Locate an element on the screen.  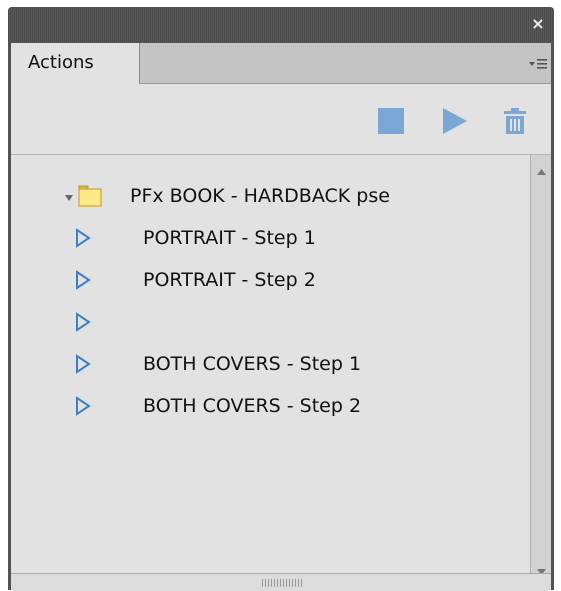
resize-grip is located at coordinates (282, 583).